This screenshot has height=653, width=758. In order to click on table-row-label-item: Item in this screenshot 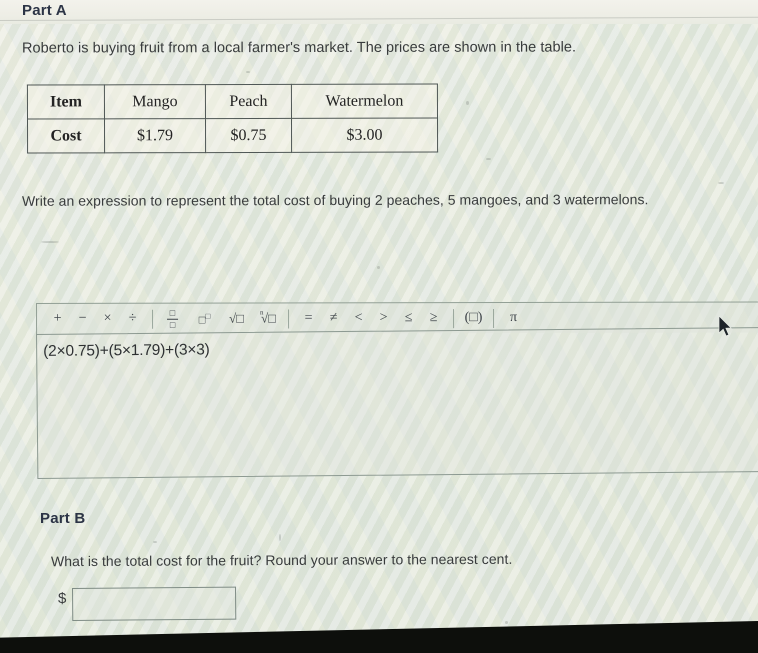, I will do `click(66, 102)`.